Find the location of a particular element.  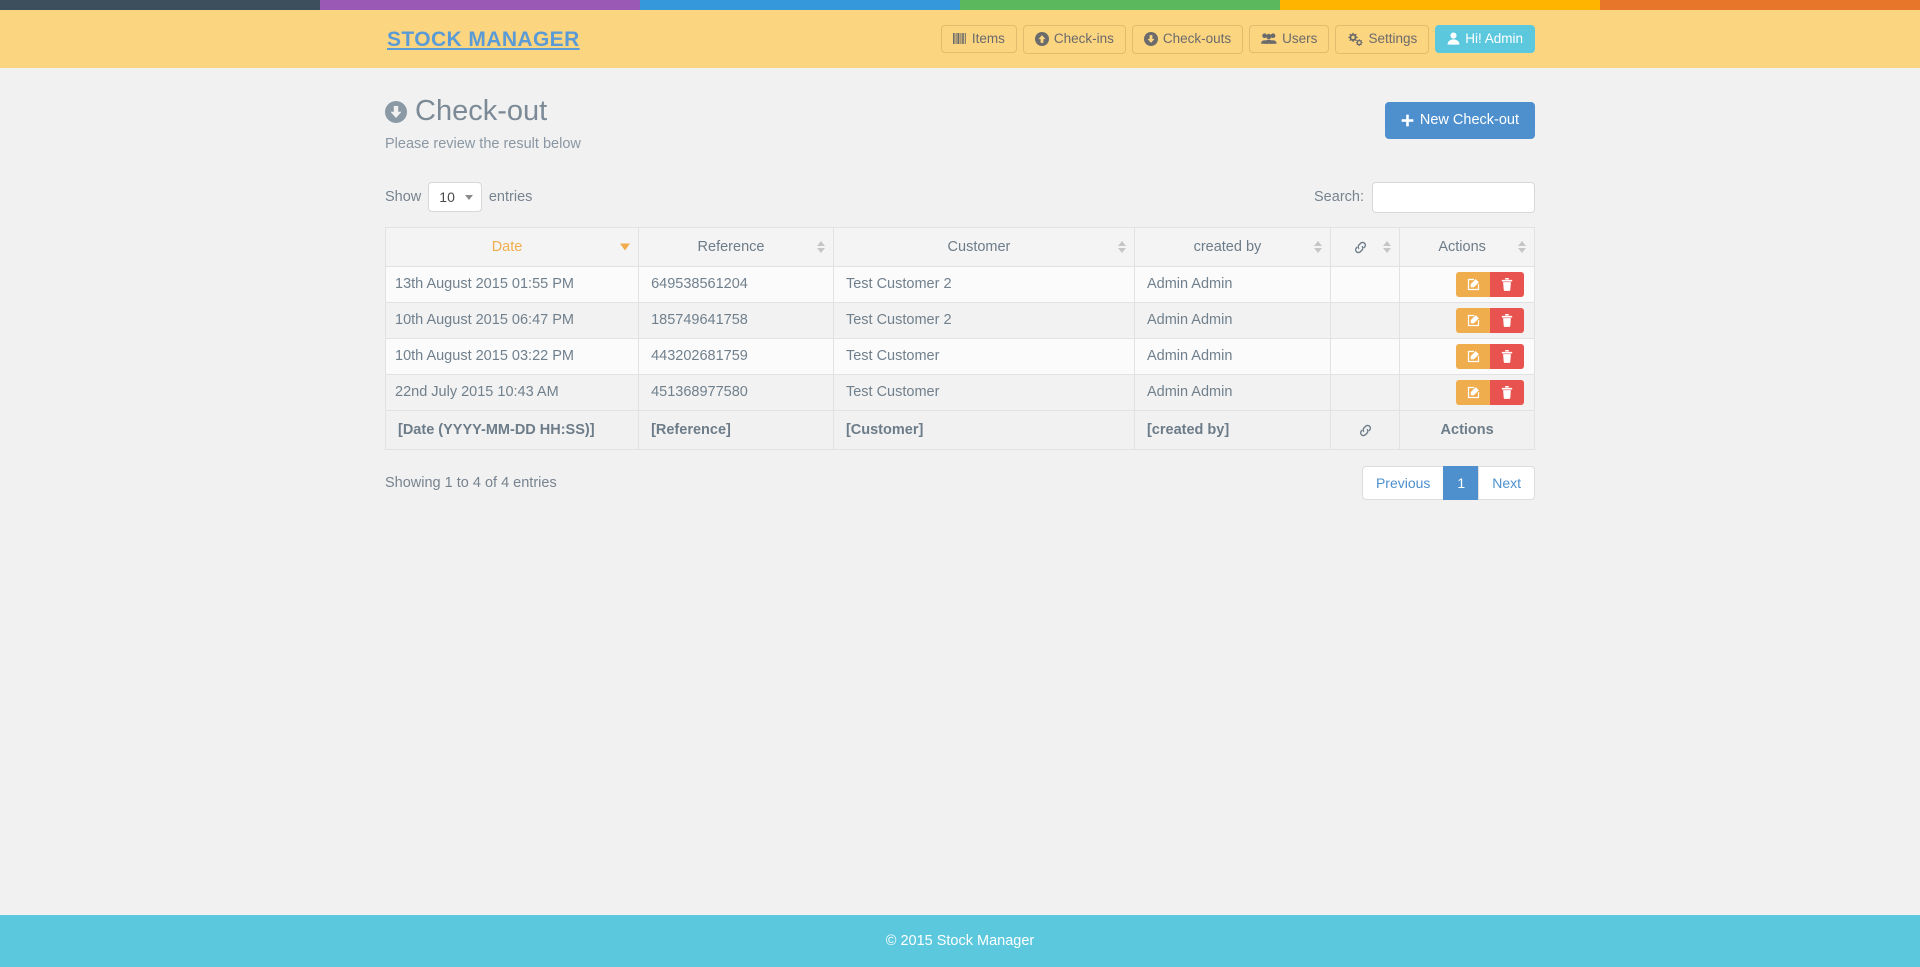

brand-logo: Stock Manager is located at coordinates (482, 39).